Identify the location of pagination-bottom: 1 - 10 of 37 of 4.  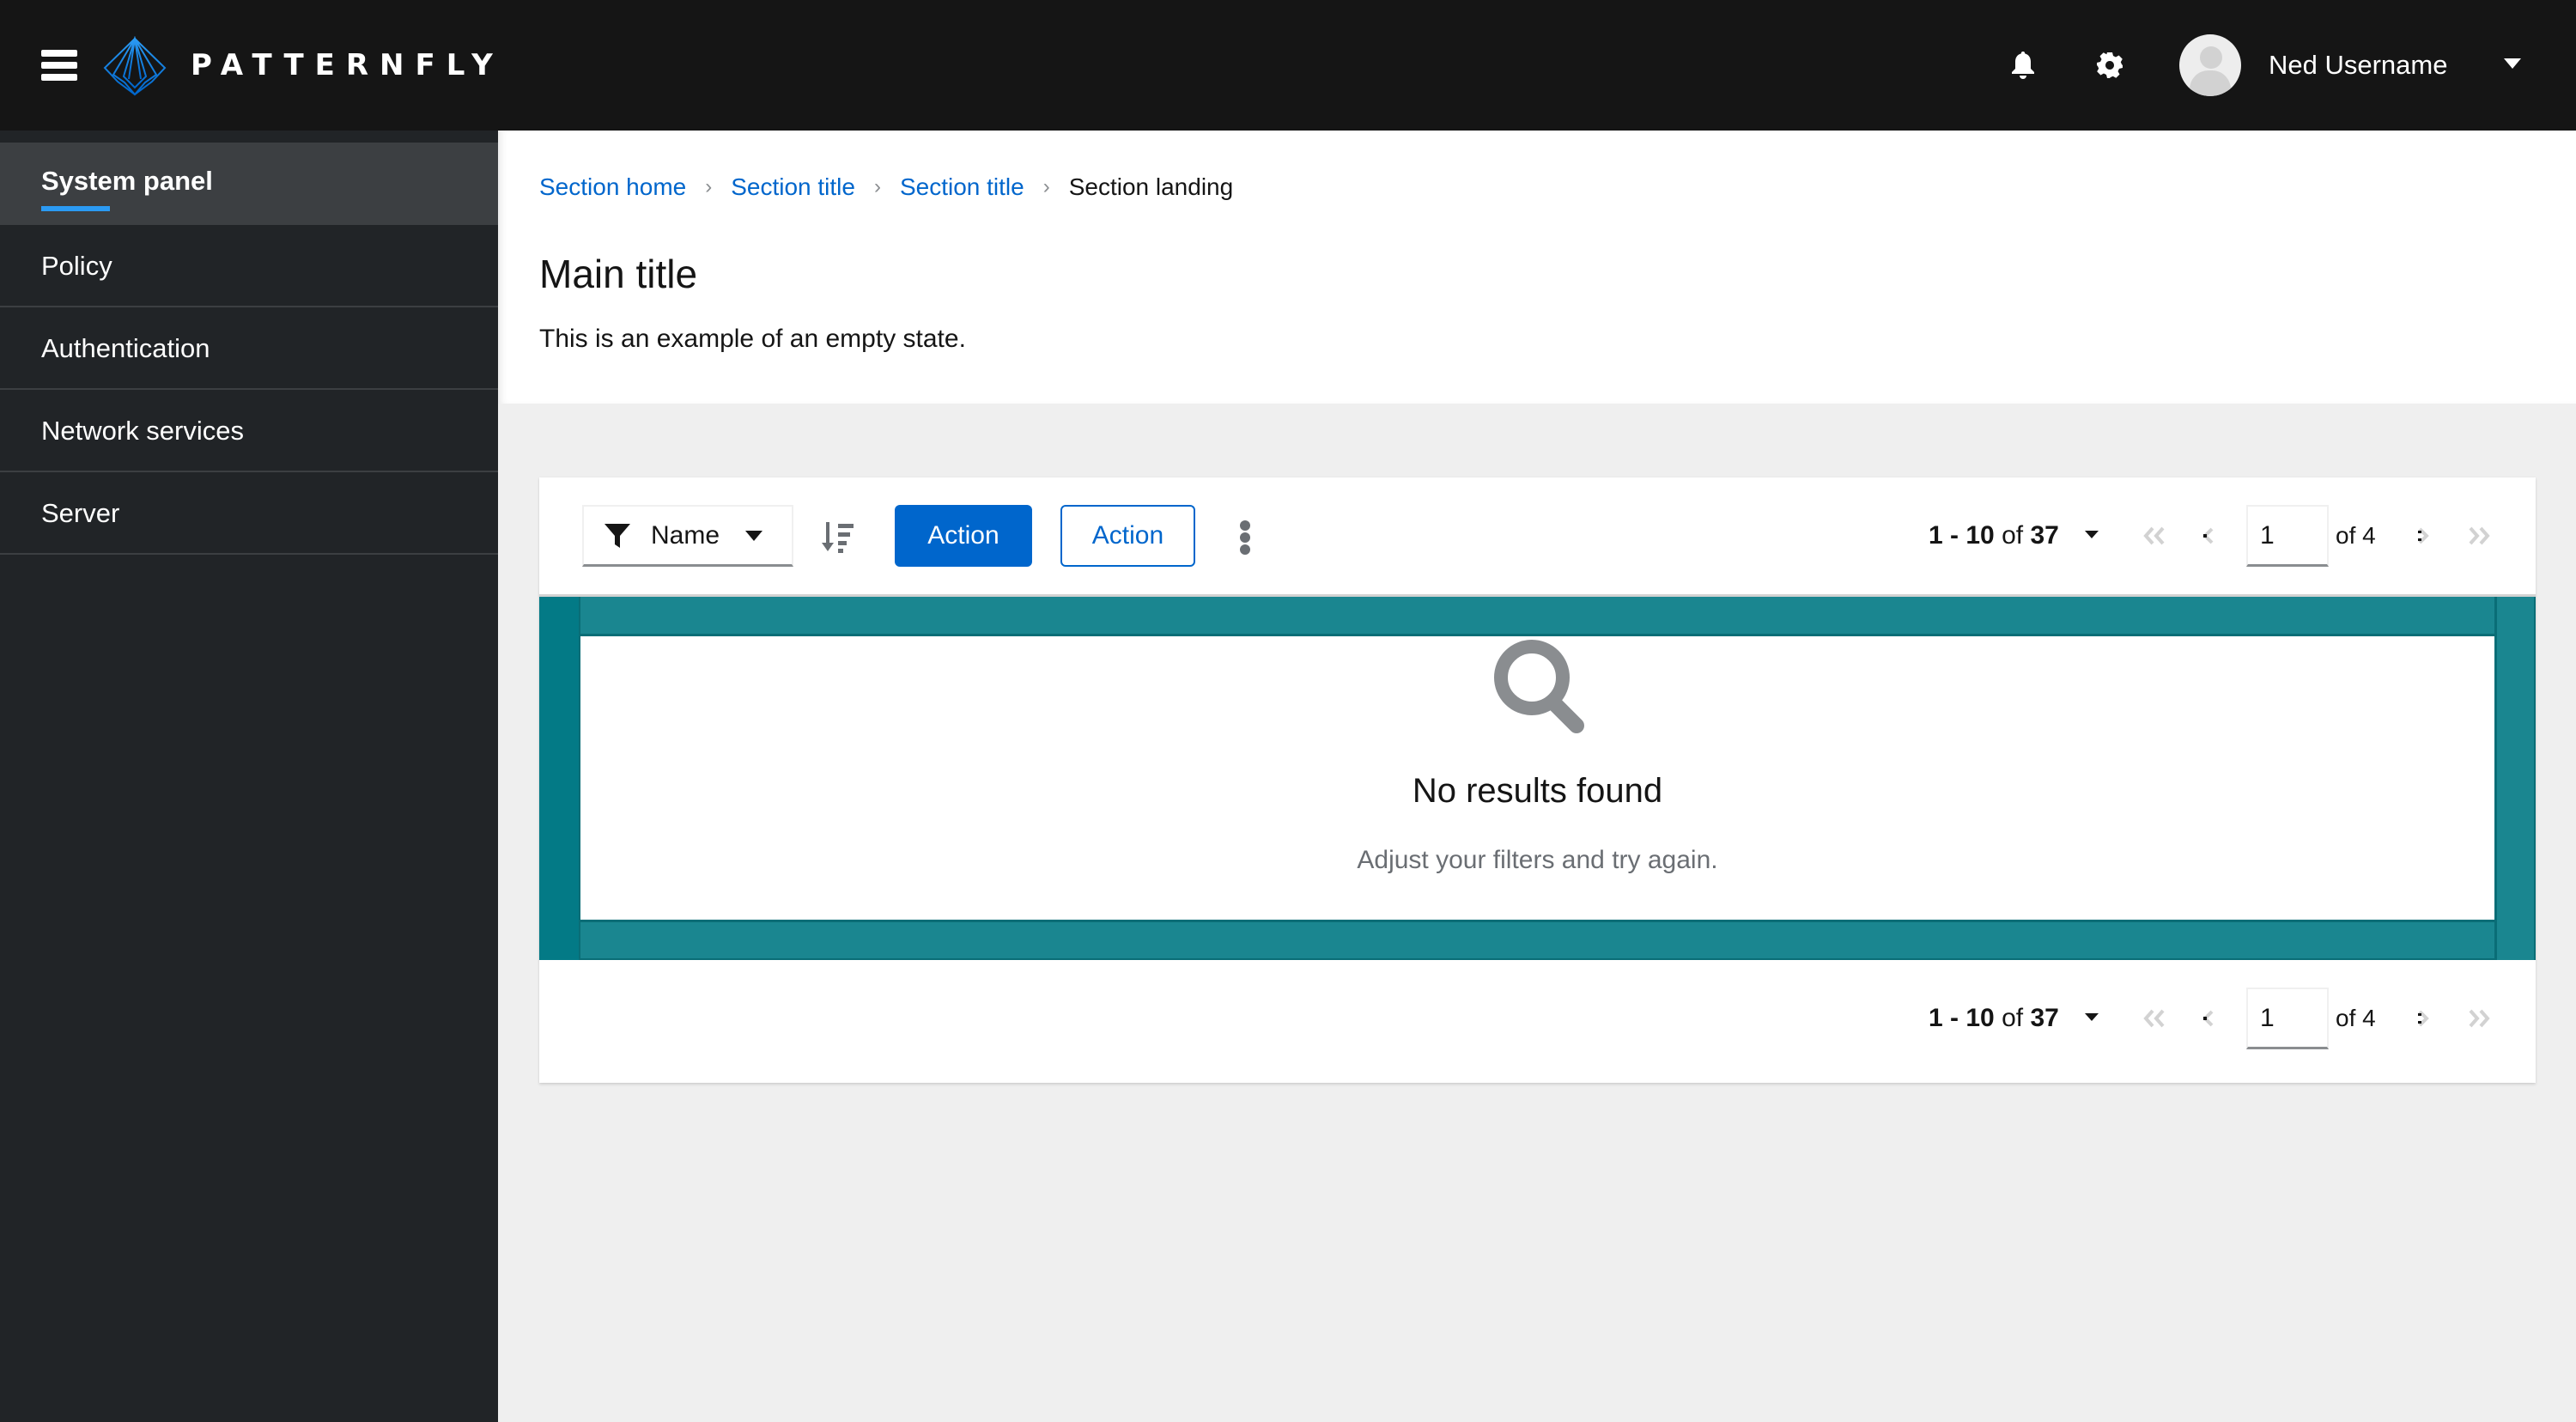
(2214, 1019).